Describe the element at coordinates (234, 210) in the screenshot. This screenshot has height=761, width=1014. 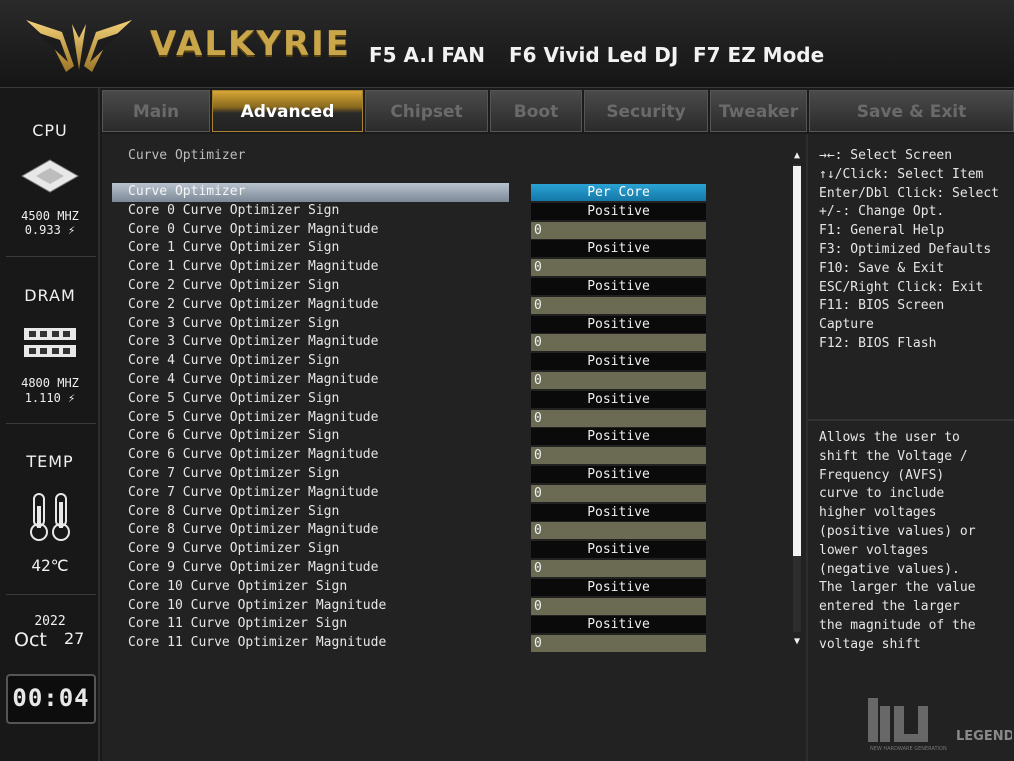
I see `setting-label: Core 0 Curve Optimizer Sign` at that location.